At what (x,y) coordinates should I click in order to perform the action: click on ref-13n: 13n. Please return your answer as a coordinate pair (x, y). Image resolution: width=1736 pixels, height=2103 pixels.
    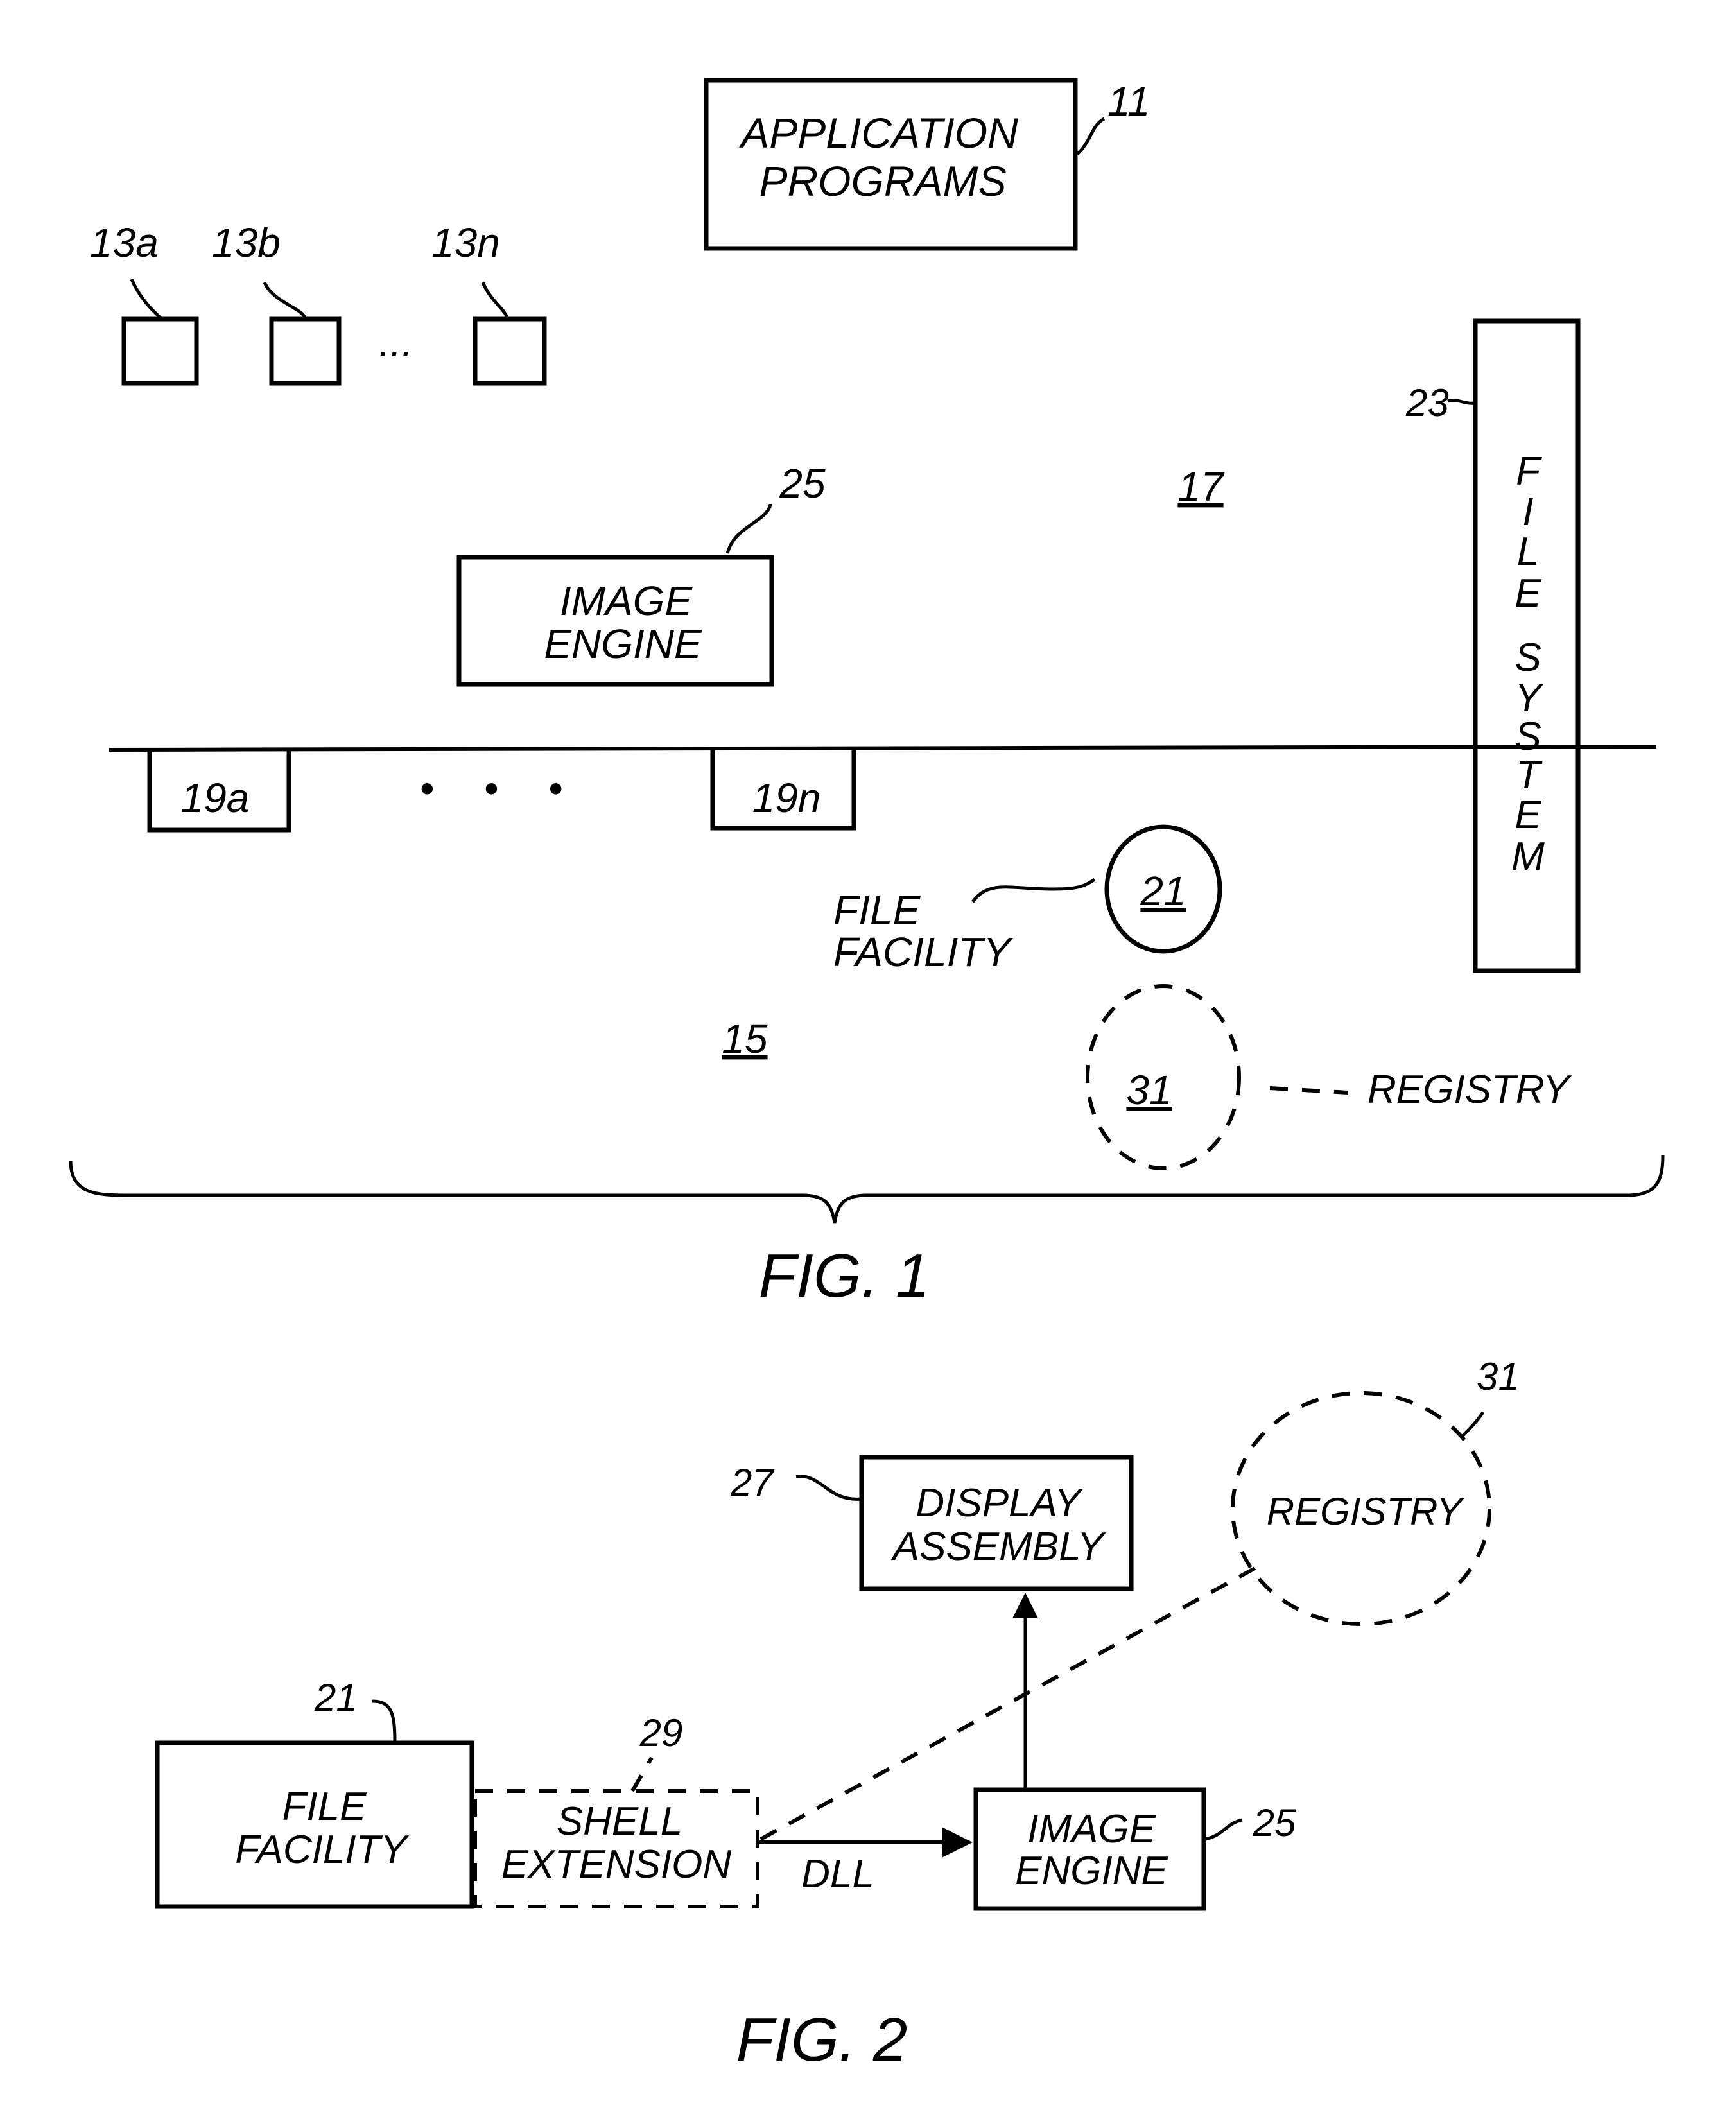
    Looking at the image, I should click on (465, 243).